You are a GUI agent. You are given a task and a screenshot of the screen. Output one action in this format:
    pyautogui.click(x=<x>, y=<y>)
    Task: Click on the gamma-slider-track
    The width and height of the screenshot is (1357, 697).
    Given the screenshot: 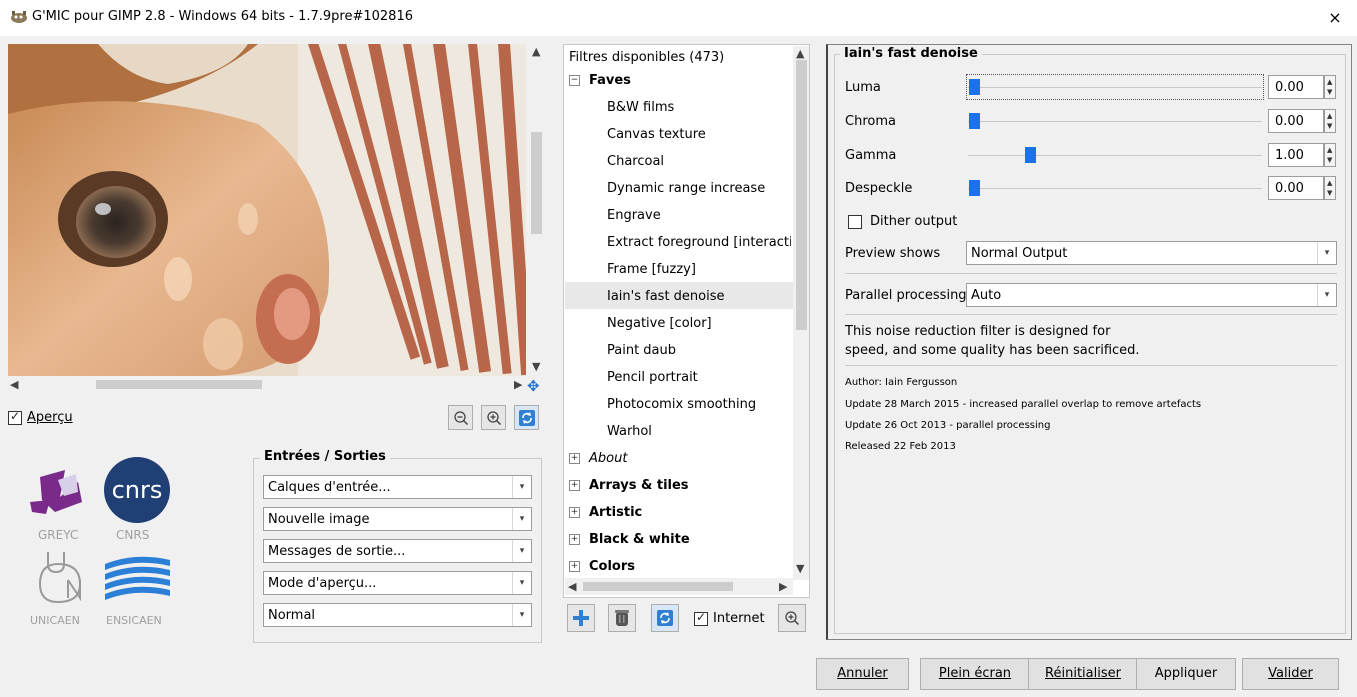 What is the action you would take?
    pyautogui.click(x=1115, y=155)
    